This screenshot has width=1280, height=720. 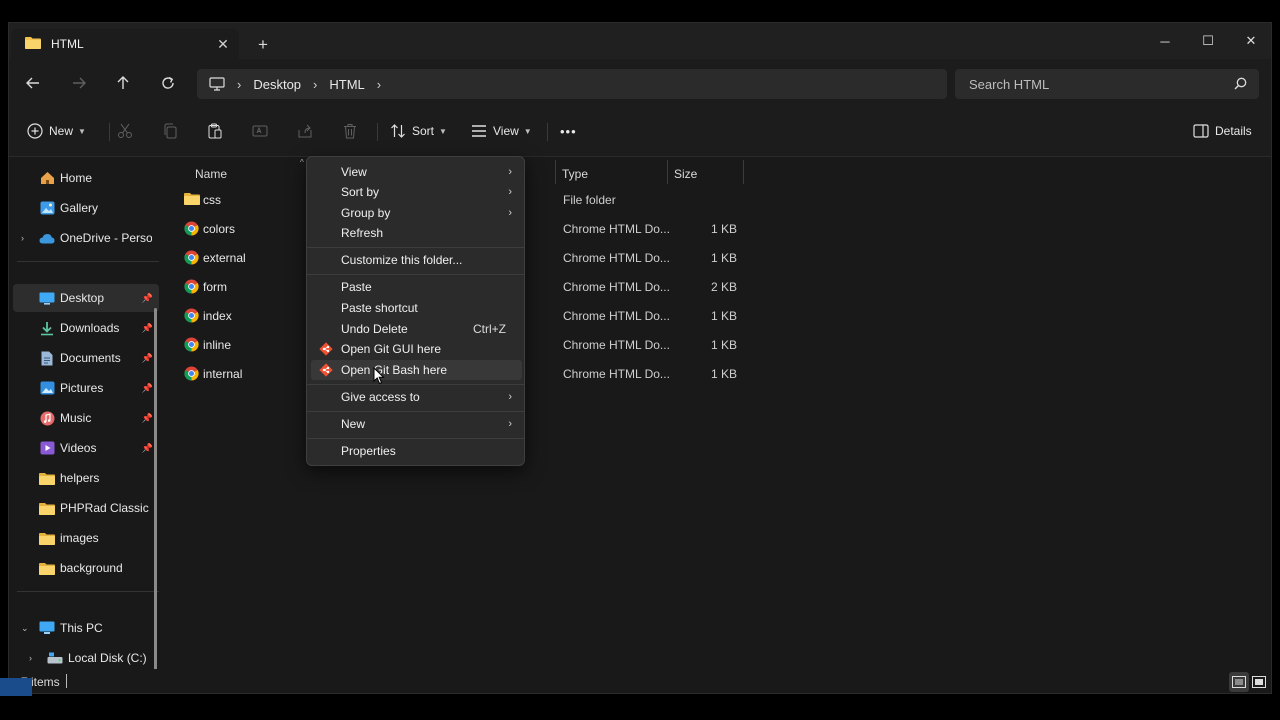 I want to click on sidebar-item-local-disk: › Local Disk (C:), so click(x=94, y=658).